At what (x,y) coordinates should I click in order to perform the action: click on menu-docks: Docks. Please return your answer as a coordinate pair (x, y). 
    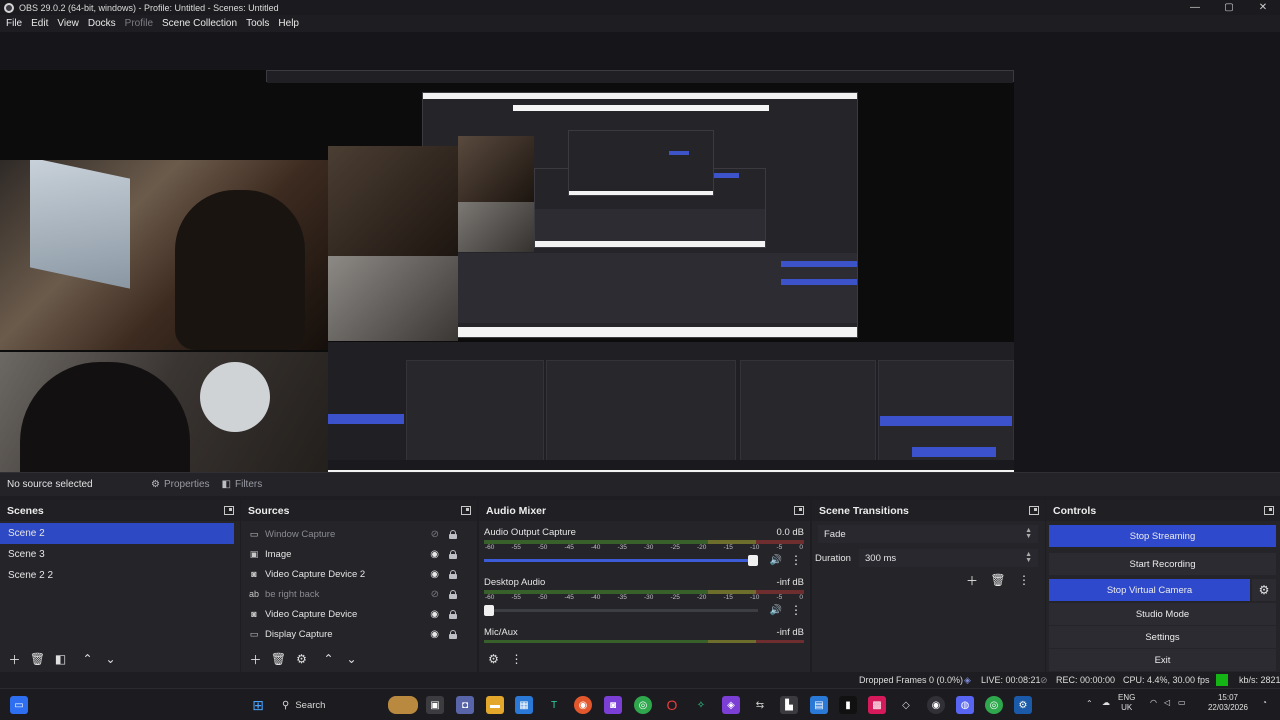
    Looking at the image, I should click on (102, 23).